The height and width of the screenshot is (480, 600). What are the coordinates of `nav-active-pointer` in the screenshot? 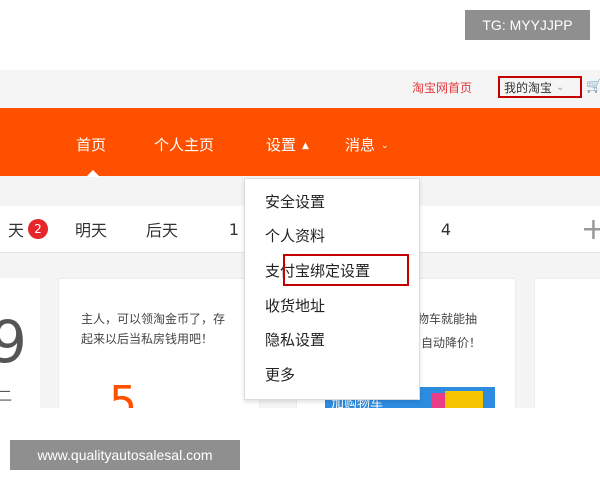 It's located at (93, 173).